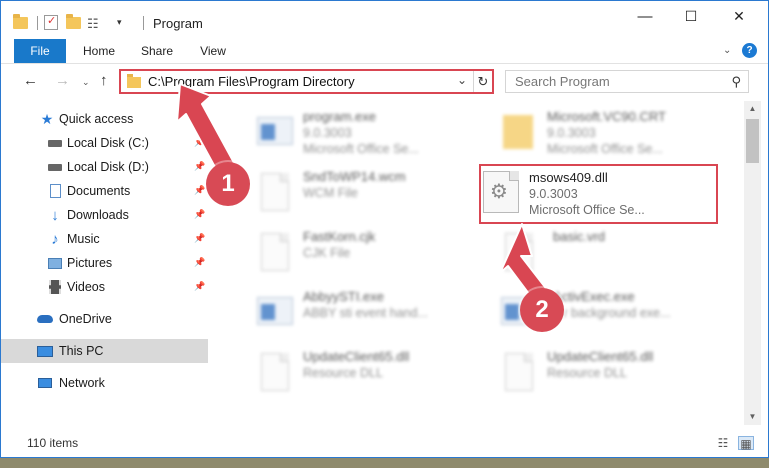 The image size is (769, 468). What do you see at coordinates (355, 255) in the screenshot?
I see `file-item: FastKorn.cjk CJK File` at bounding box center [355, 255].